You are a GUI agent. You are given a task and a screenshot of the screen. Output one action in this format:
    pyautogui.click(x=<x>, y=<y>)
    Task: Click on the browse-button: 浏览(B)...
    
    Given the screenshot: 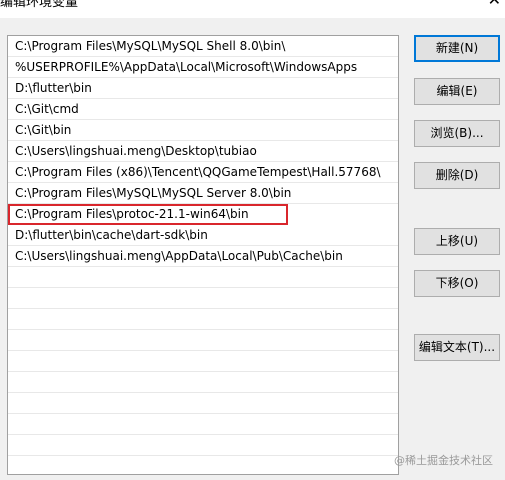 What is the action you would take?
    pyautogui.click(x=457, y=133)
    